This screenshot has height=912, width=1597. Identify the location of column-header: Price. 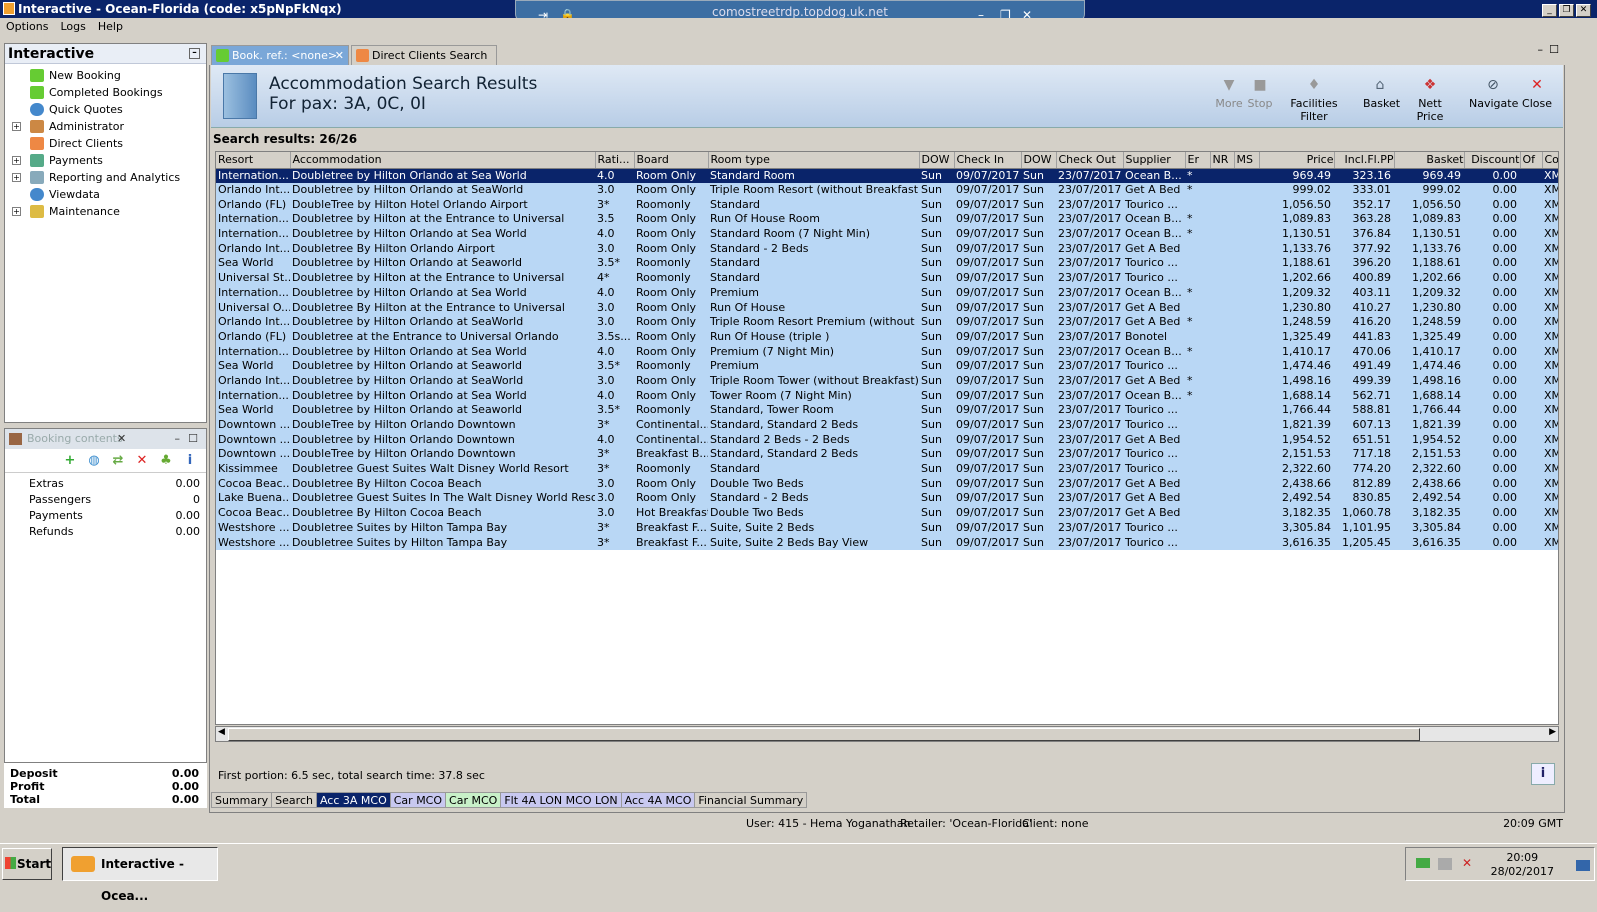
(1297, 160).